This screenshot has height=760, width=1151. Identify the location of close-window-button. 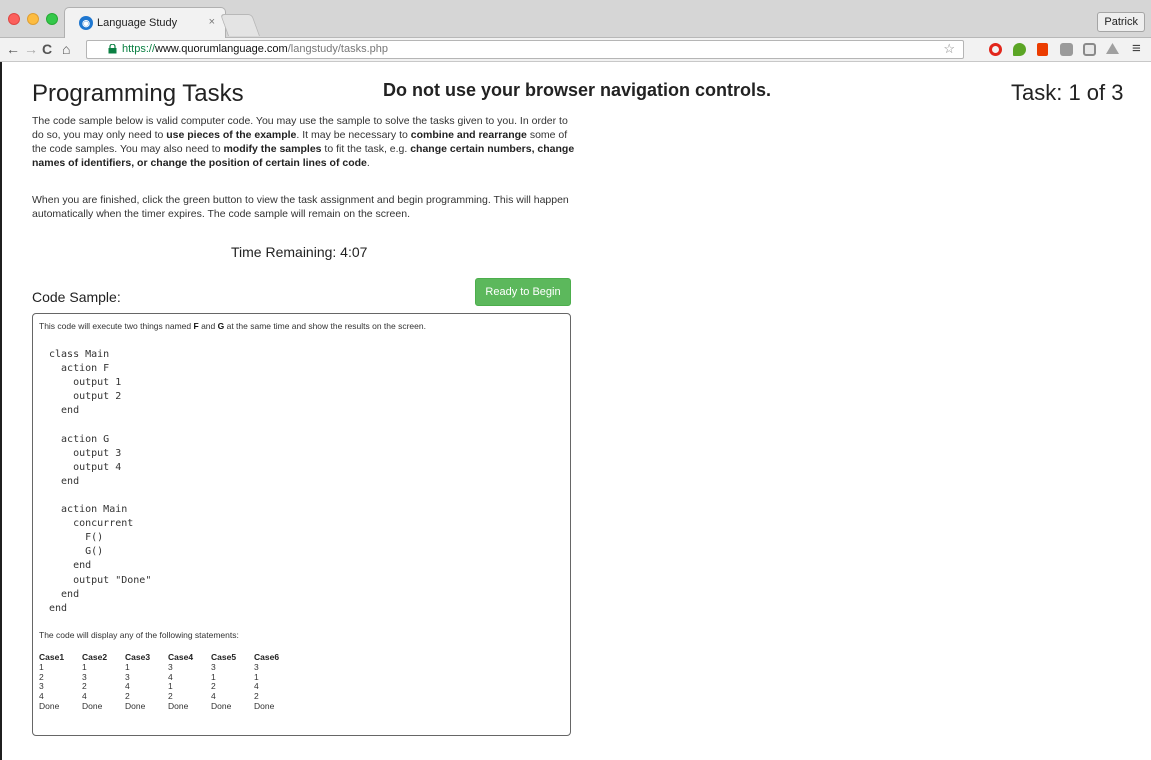
(14, 19).